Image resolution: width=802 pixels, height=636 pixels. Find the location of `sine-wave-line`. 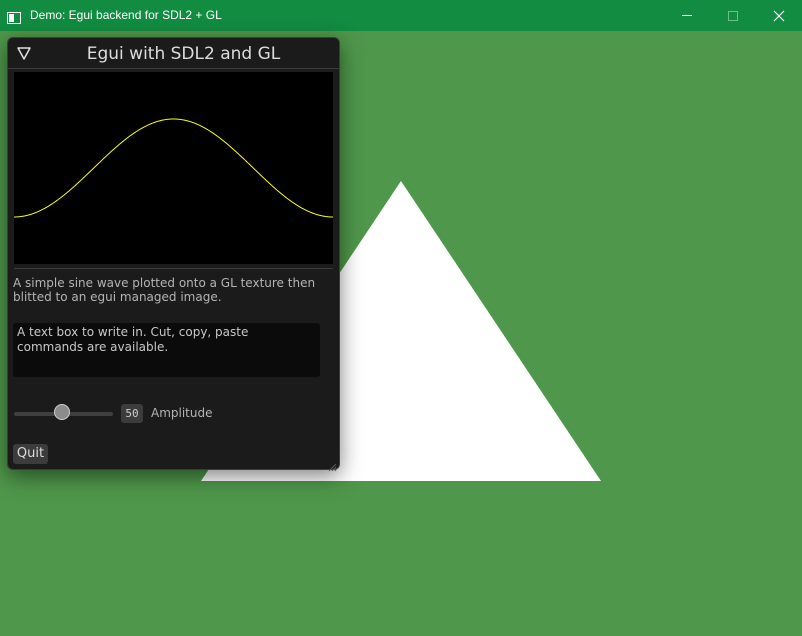

sine-wave-line is located at coordinates (173, 168).